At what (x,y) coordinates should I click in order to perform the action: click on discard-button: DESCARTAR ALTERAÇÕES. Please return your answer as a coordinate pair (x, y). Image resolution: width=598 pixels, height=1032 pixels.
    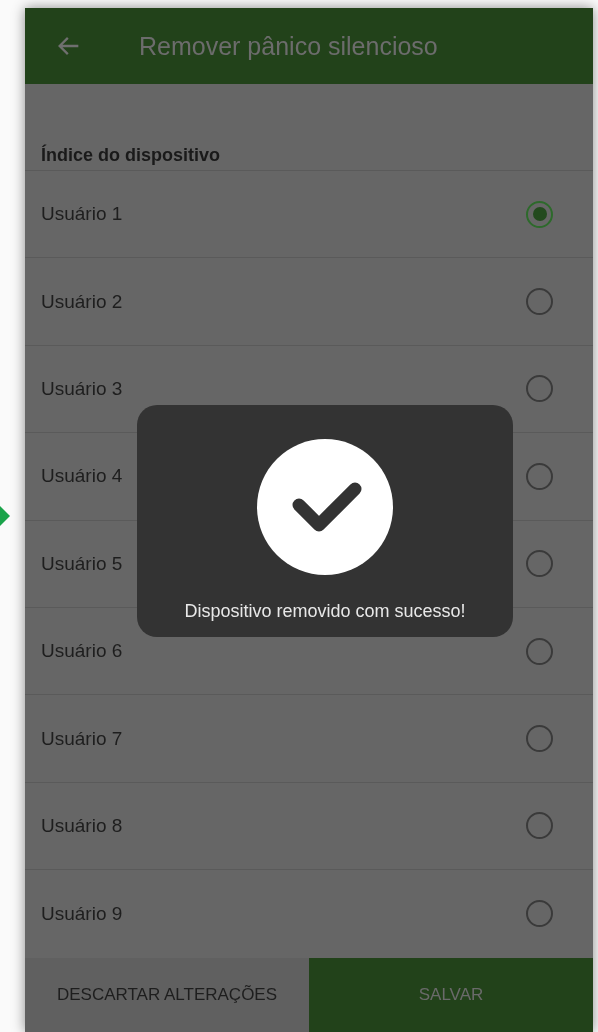
    Looking at the image, I should click on (167, 995).